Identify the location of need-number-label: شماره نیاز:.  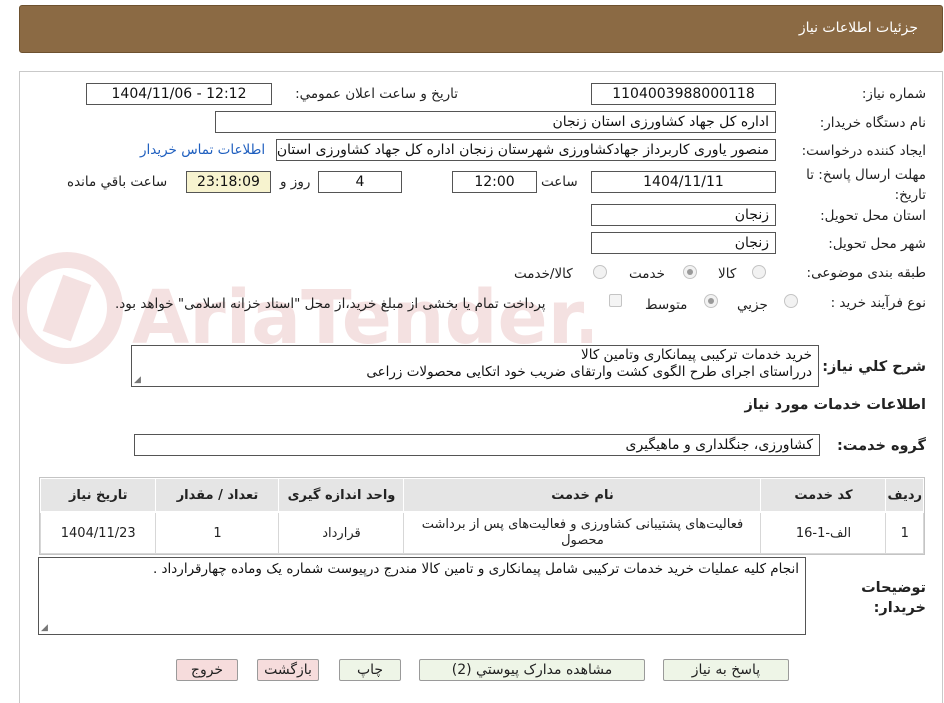
(893, 94).